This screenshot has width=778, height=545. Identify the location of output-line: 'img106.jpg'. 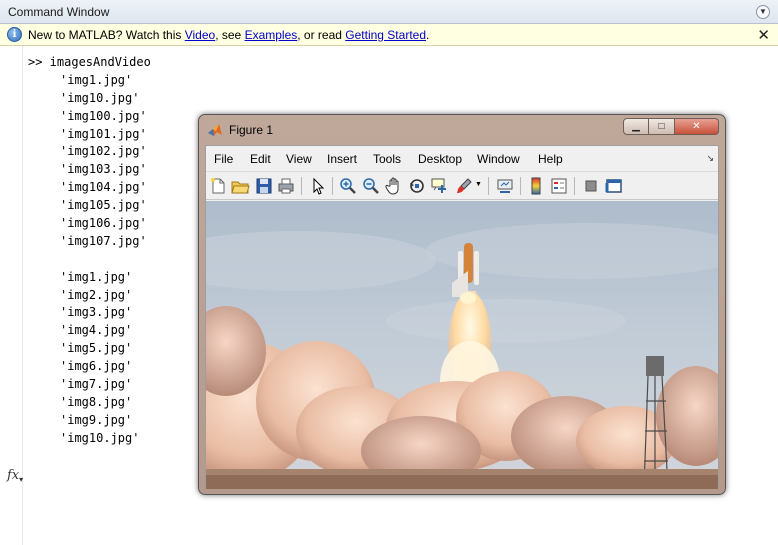
(103, 223).